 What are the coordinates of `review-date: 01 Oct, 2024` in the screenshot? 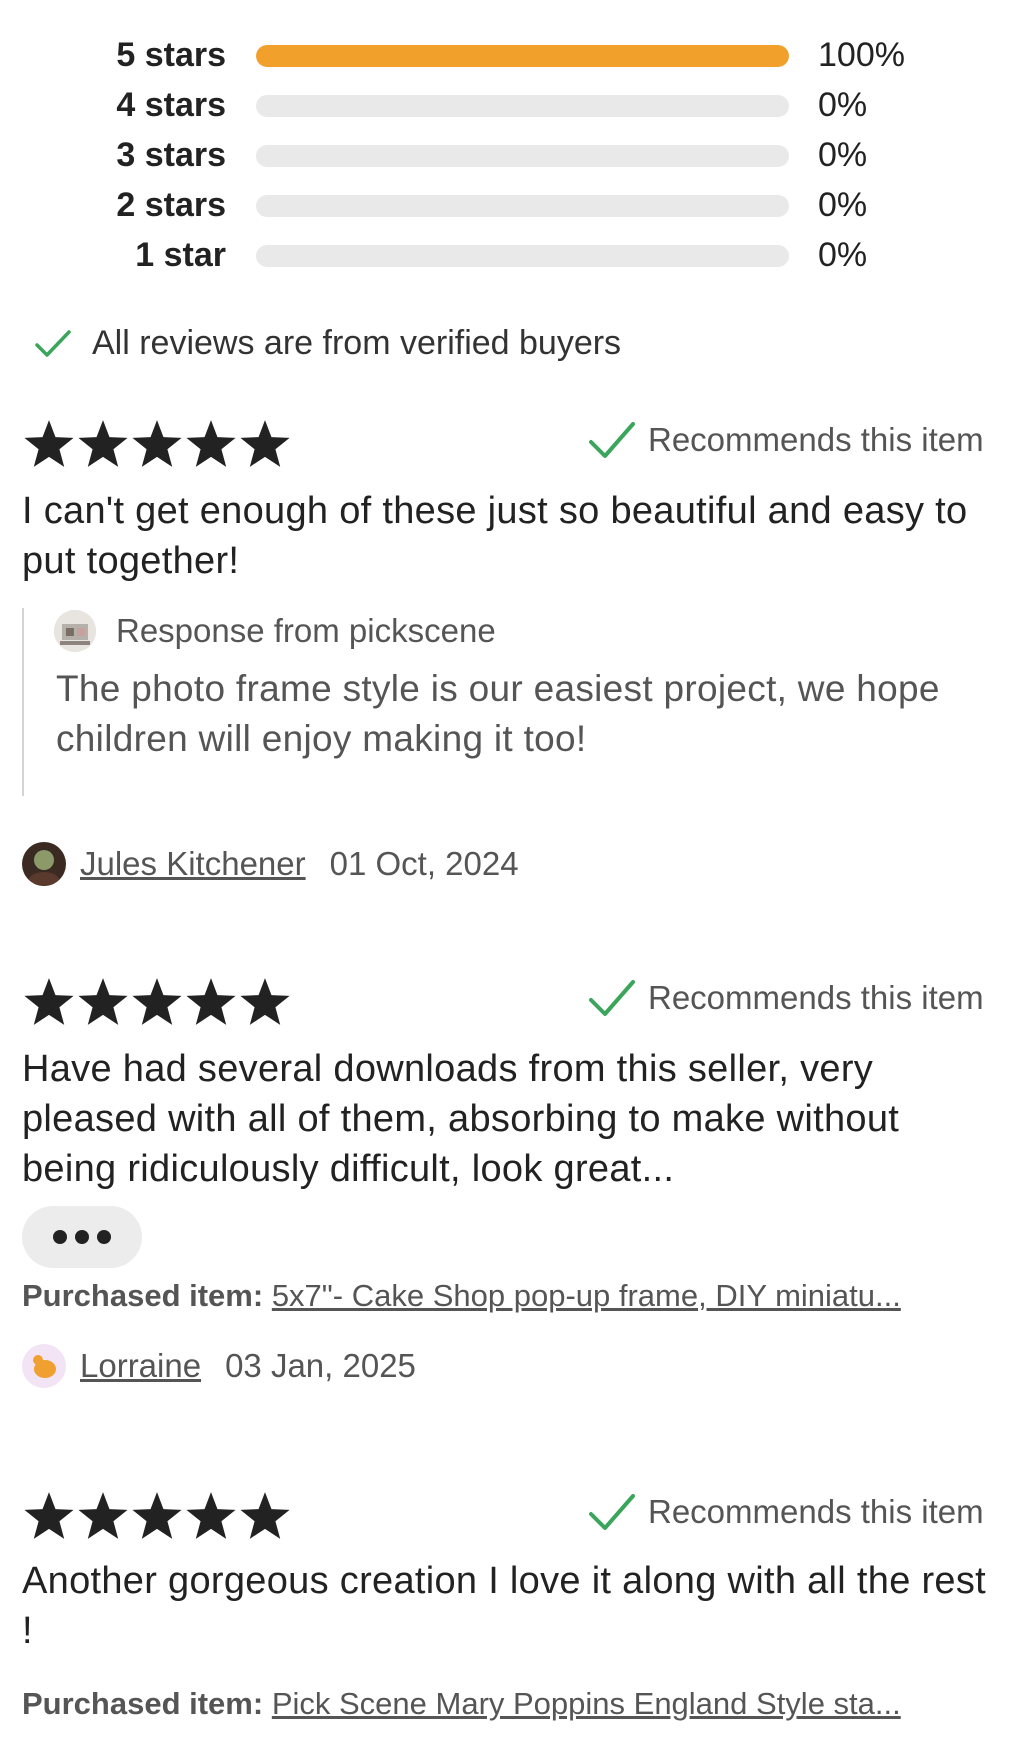 It's located at (424, 863).